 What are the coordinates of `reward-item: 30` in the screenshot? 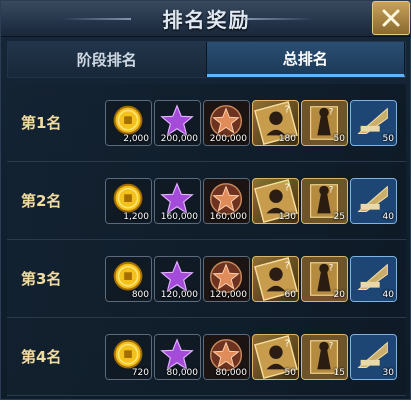 It's located at (373, 357).